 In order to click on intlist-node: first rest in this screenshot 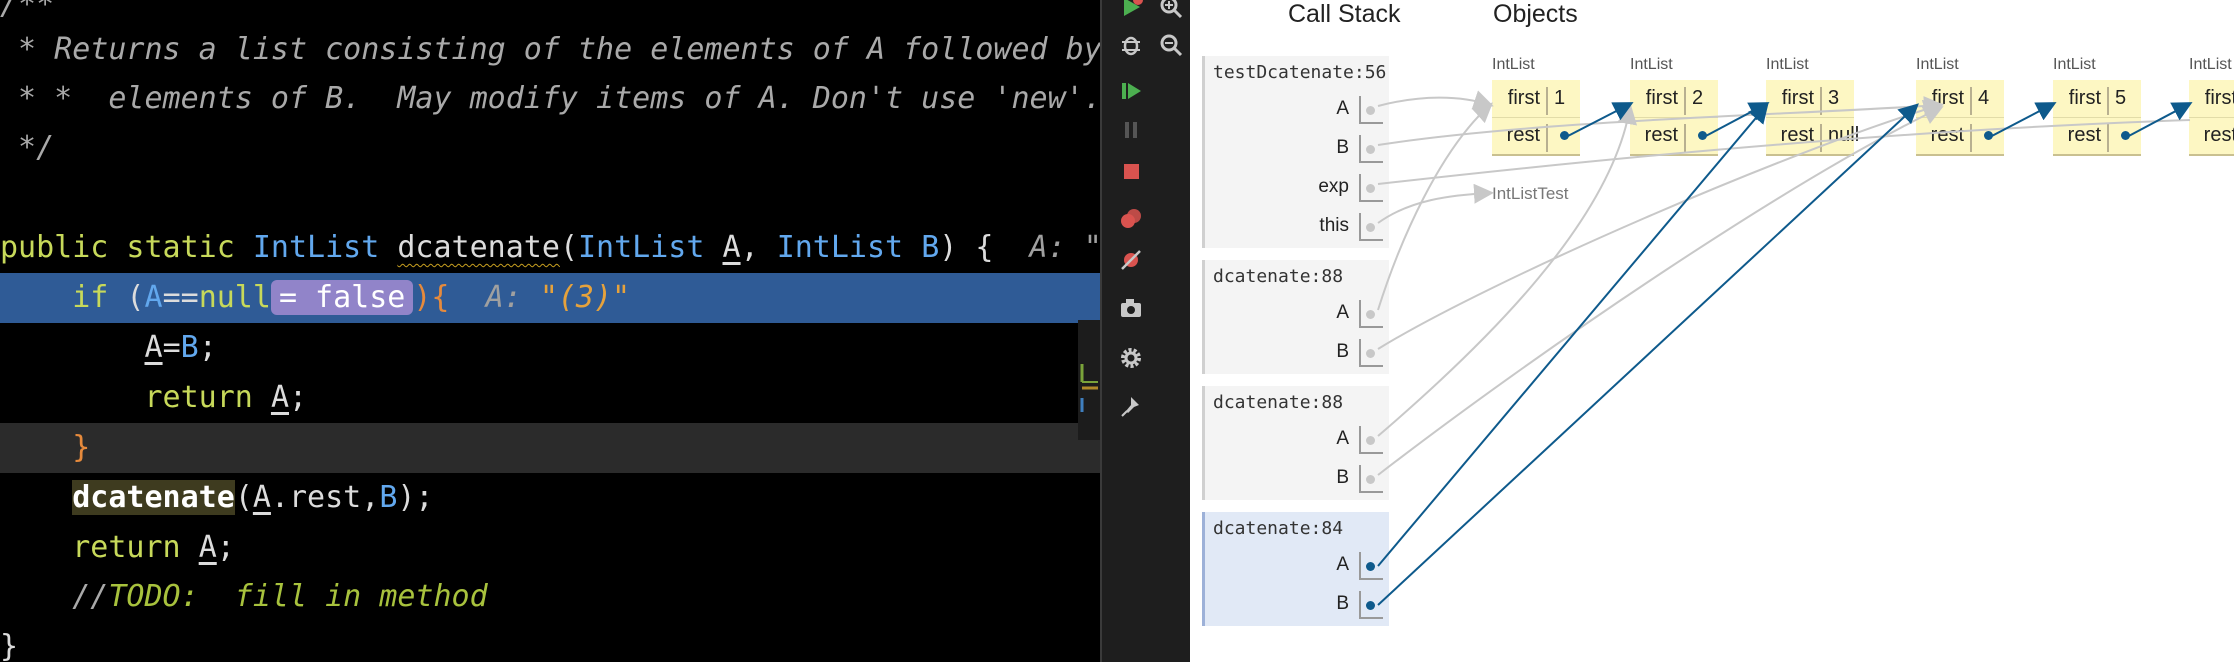, I will do `click(2211, 118)`.